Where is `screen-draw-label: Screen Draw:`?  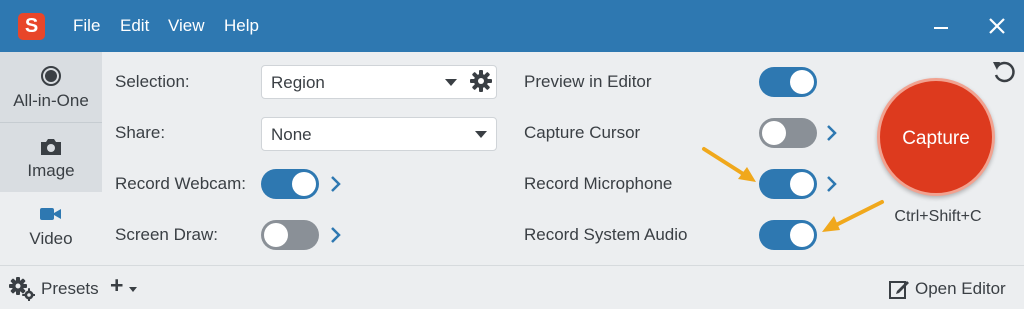 screen-draw-label: Screen Draw: is located at coordinates (166, 234).